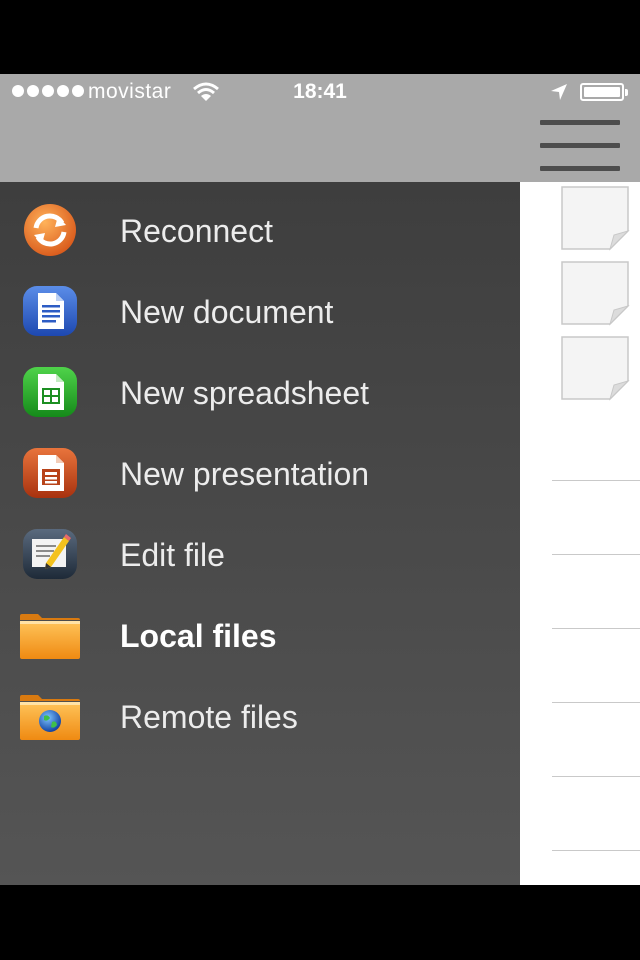 This screenshot has width=640, height=960. Describe the element at coordinates (626, 92) in the screenshot. I see `battery-tip` at that location.